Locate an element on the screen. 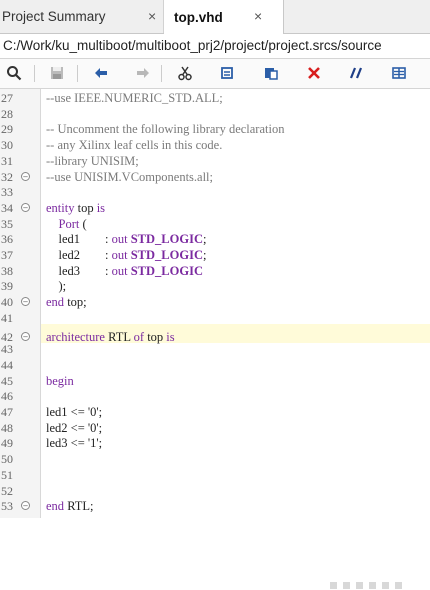 This screenshot has height=590, width=430. code-text: --use UNISIM.VComponents.all; is located at coordinates (129, 177).